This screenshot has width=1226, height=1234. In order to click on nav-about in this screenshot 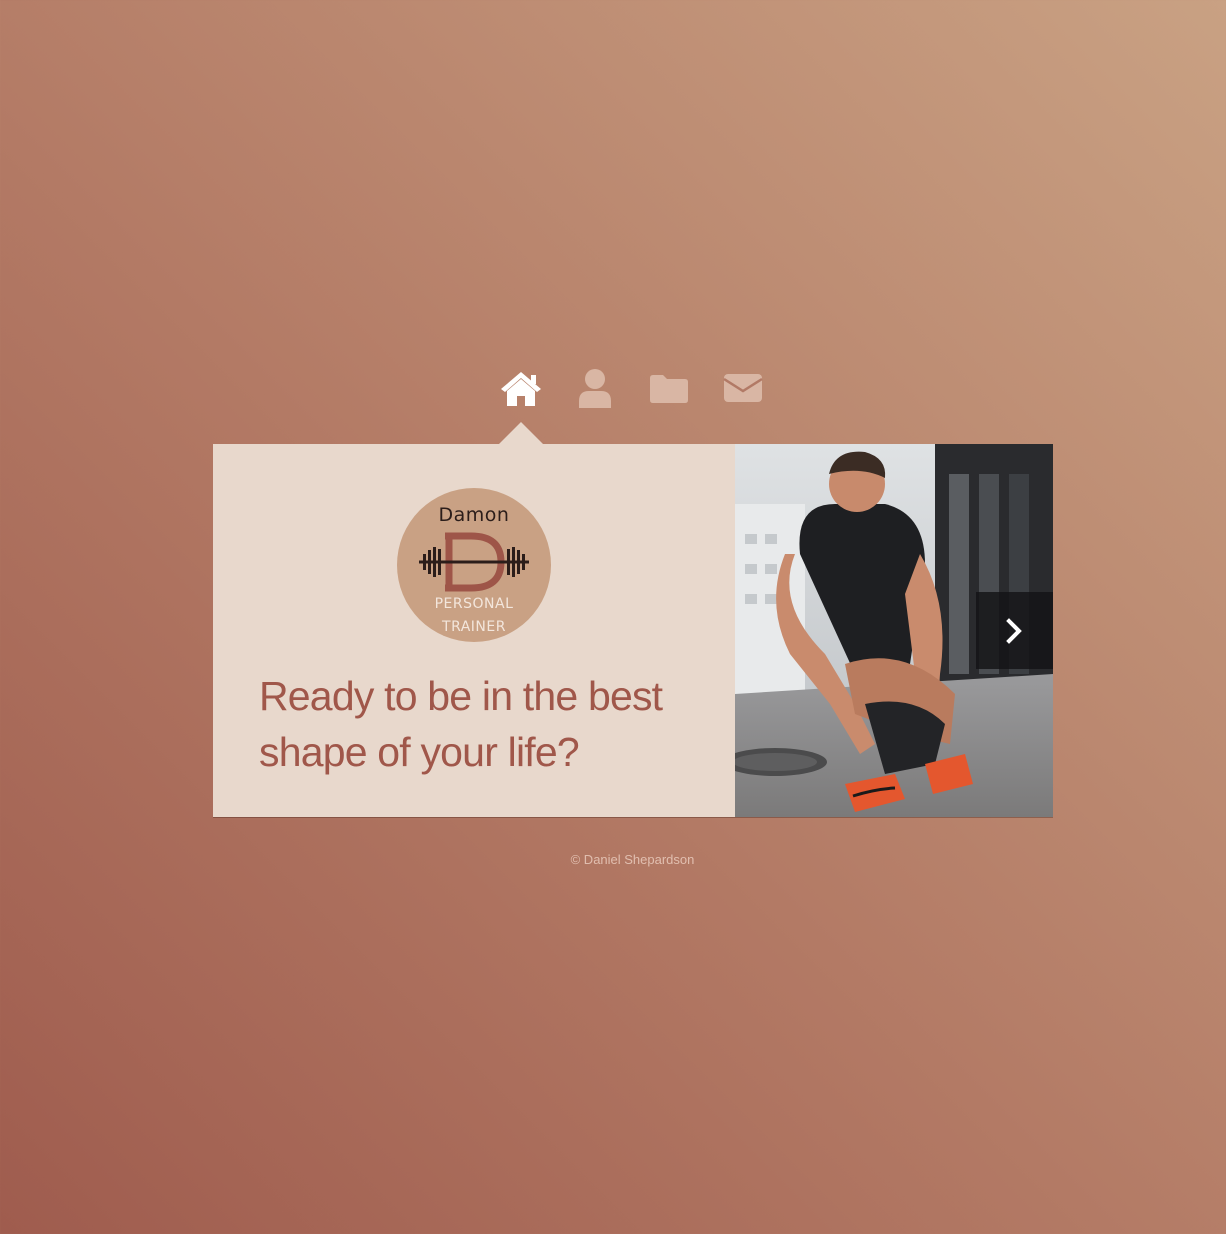, I will do `click(595, 388)`.